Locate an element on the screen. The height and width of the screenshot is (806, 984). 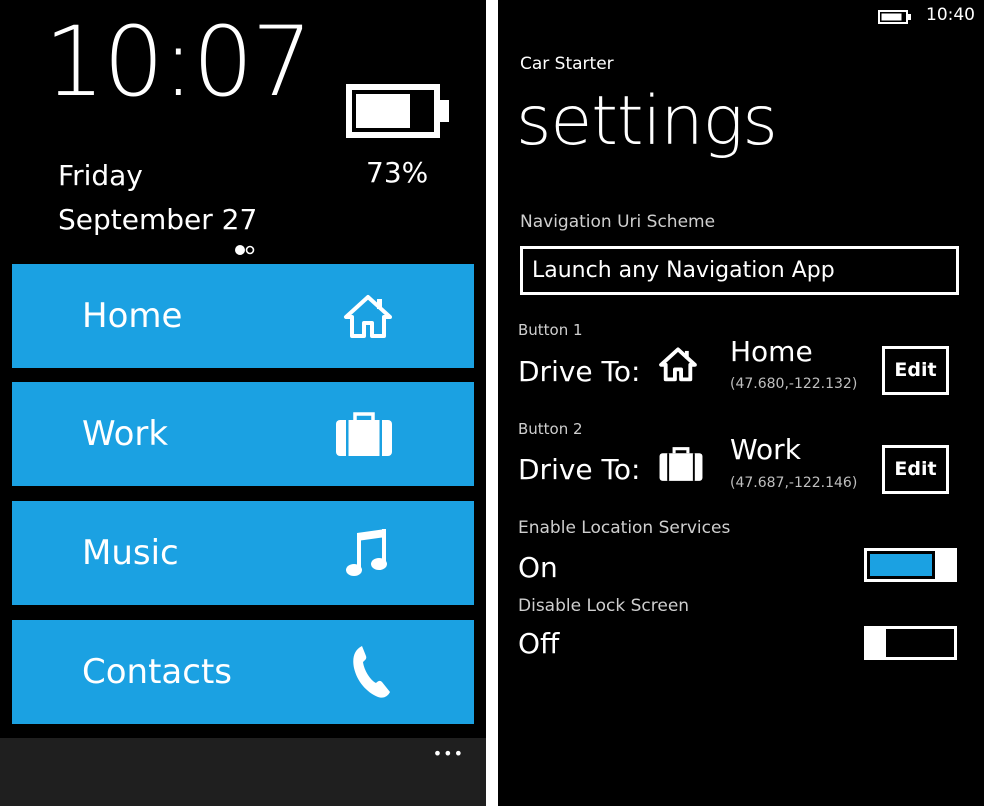
clock-time: 10:07 is located at coordinates (178, 62).